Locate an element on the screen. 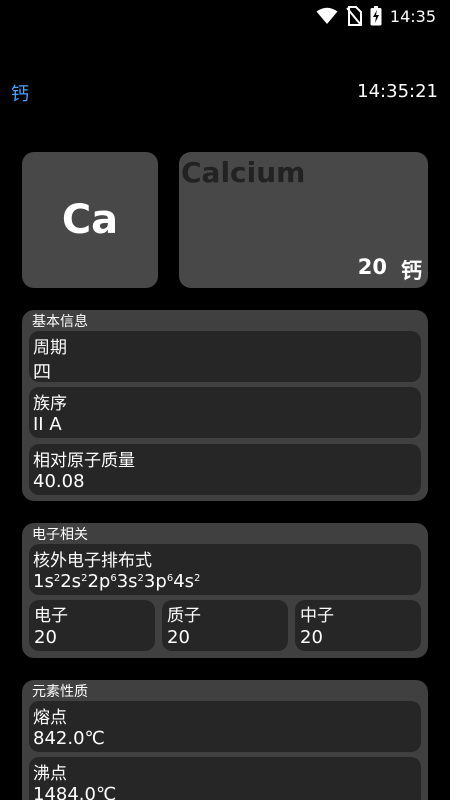 The image size is (450, 800). element-english-name: Calcium is located at coordinates (243, 172).